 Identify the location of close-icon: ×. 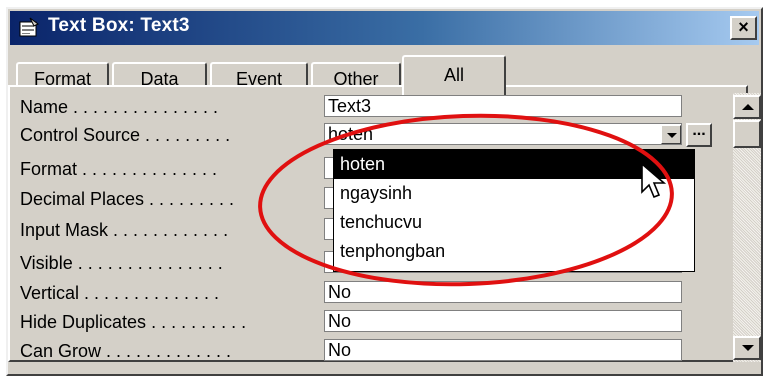
(743, 27).